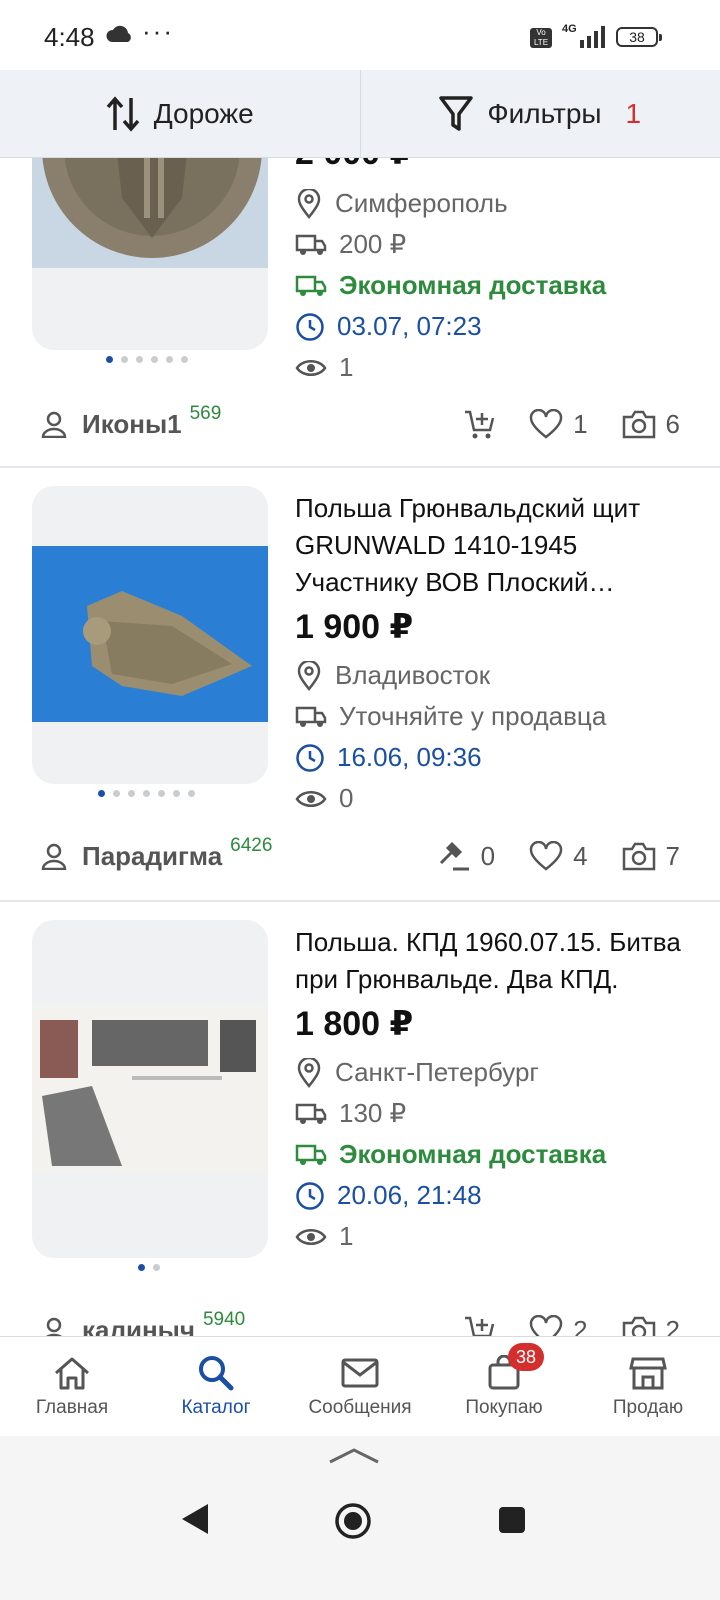  What do you see at coordinates (146, 793) in the screenshot?
I see `image-pager-dots` at bounding box center [146, 793].